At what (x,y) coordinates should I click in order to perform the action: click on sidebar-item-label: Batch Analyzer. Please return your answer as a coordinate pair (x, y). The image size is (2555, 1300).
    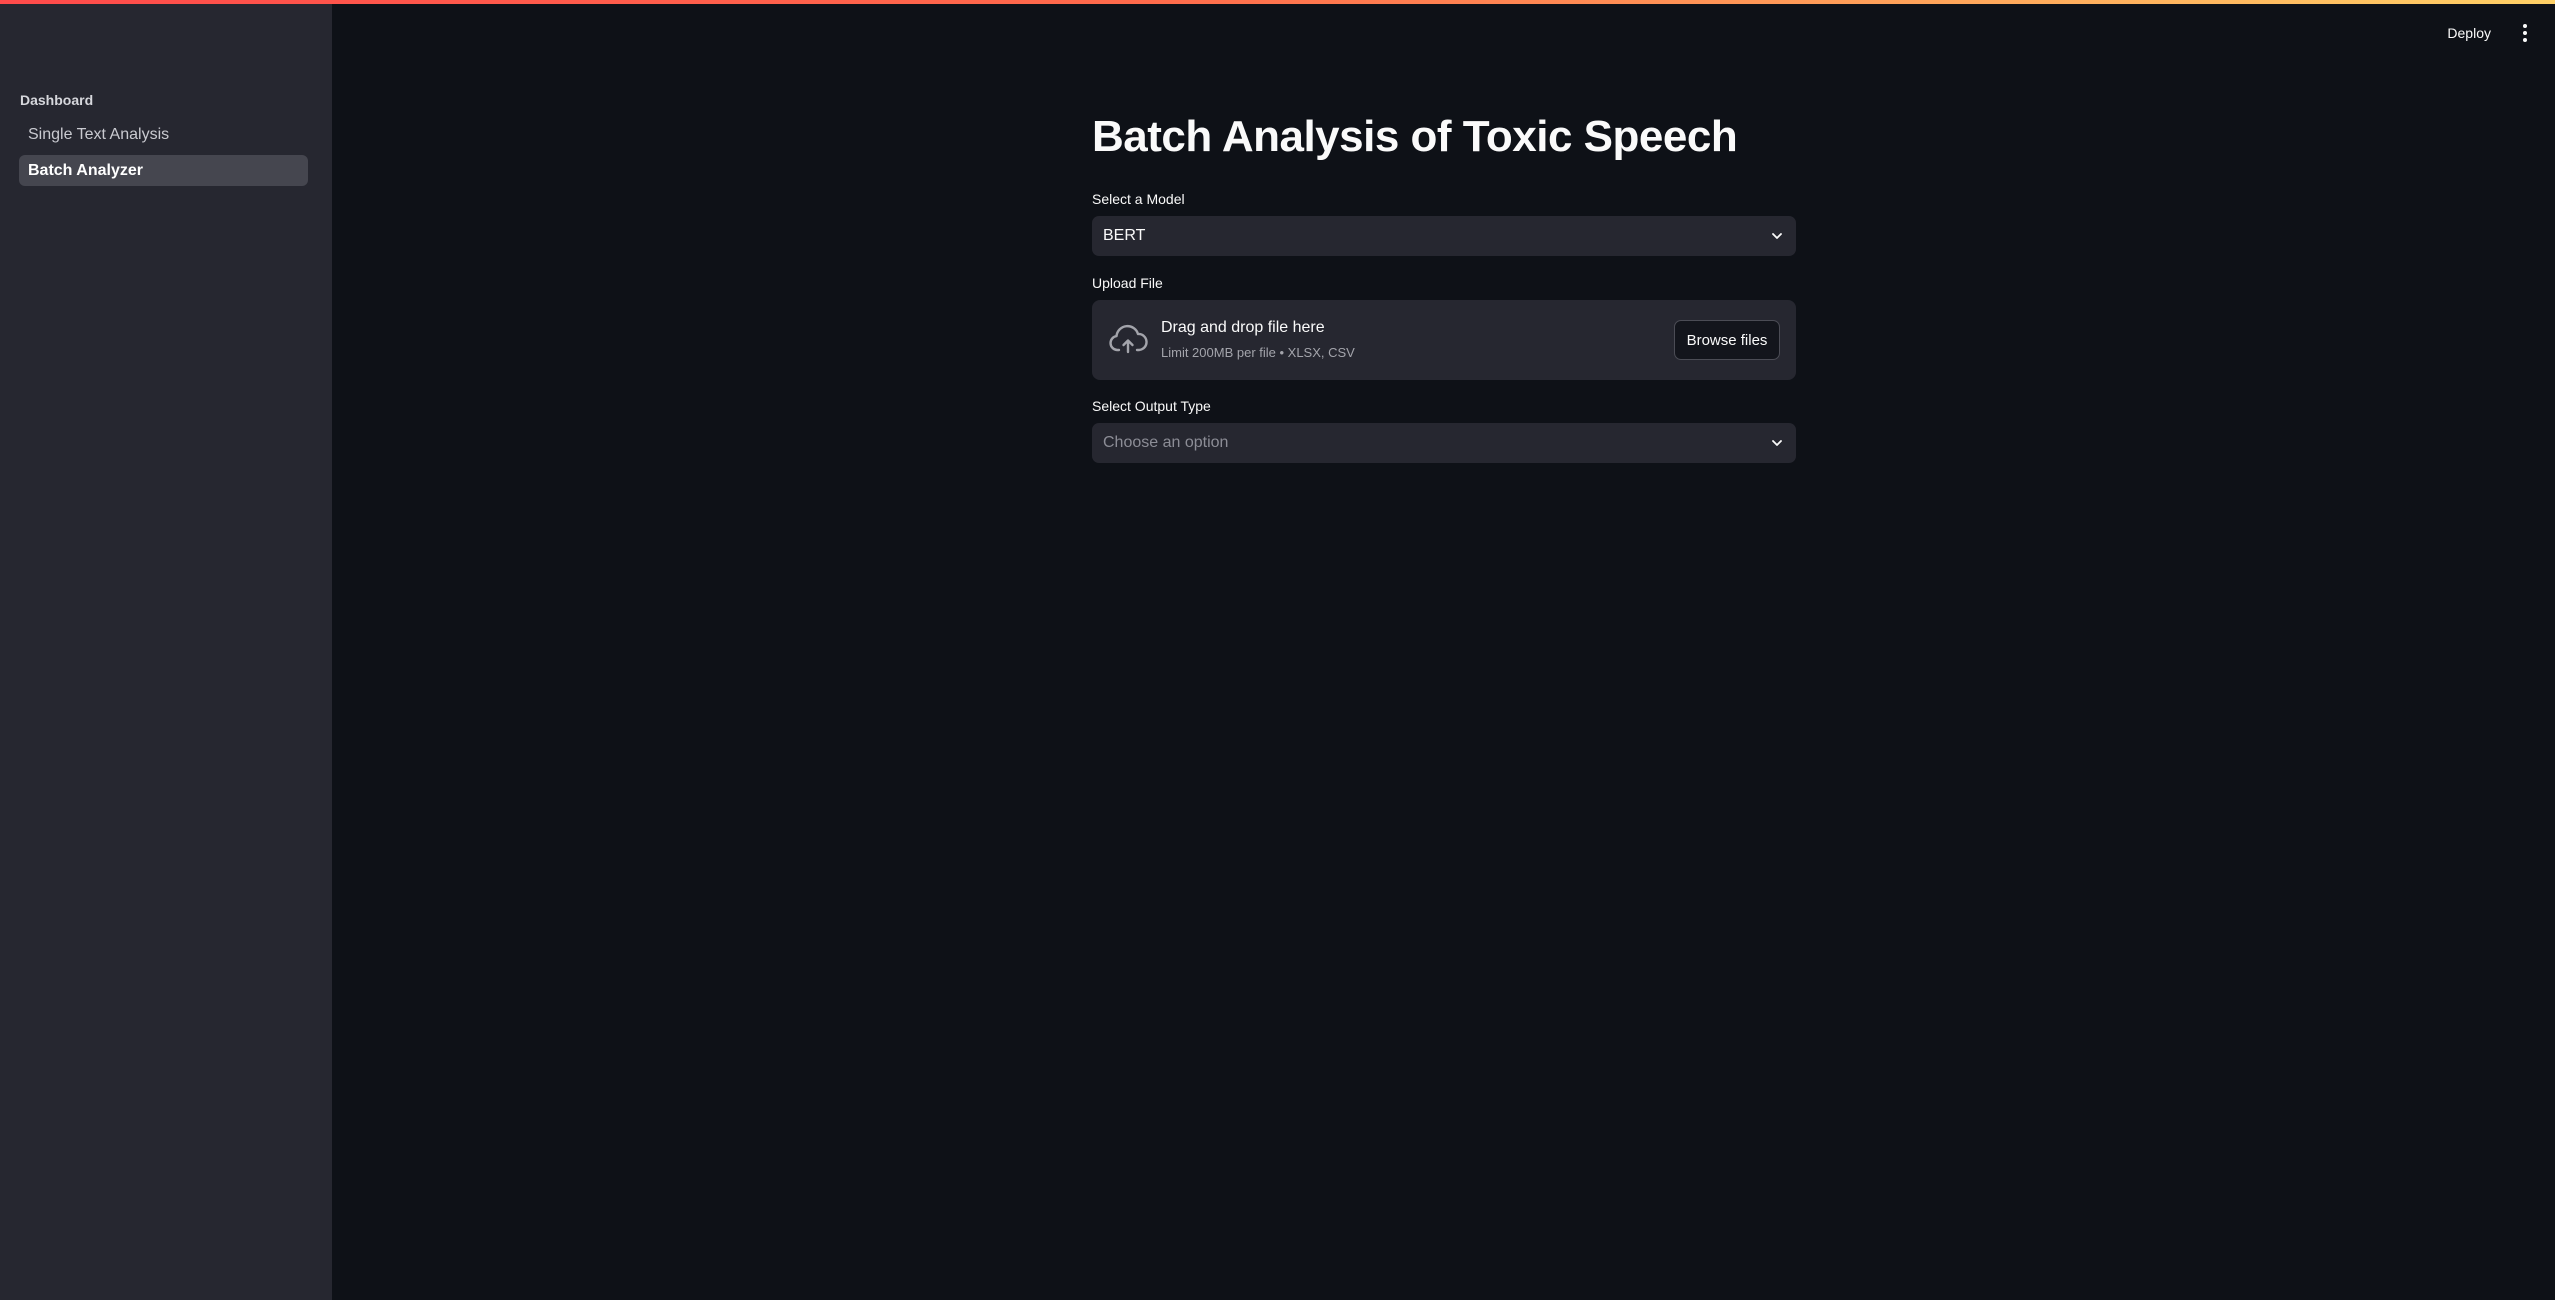
    Looking at the image, I should click on (85, 170).